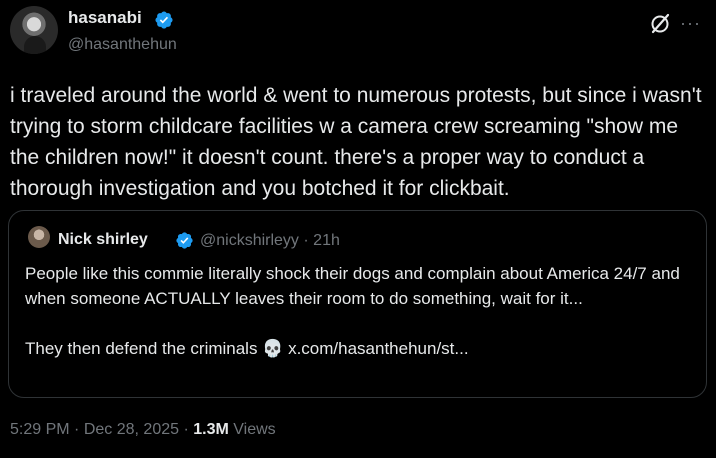 Image resolution: width=716 pixels, height=458 pixels. What do you see at coordinates (40, 429) in the screenshot?
I see `tweet-time: 5:29 PM` at bounding box center [40, 429].